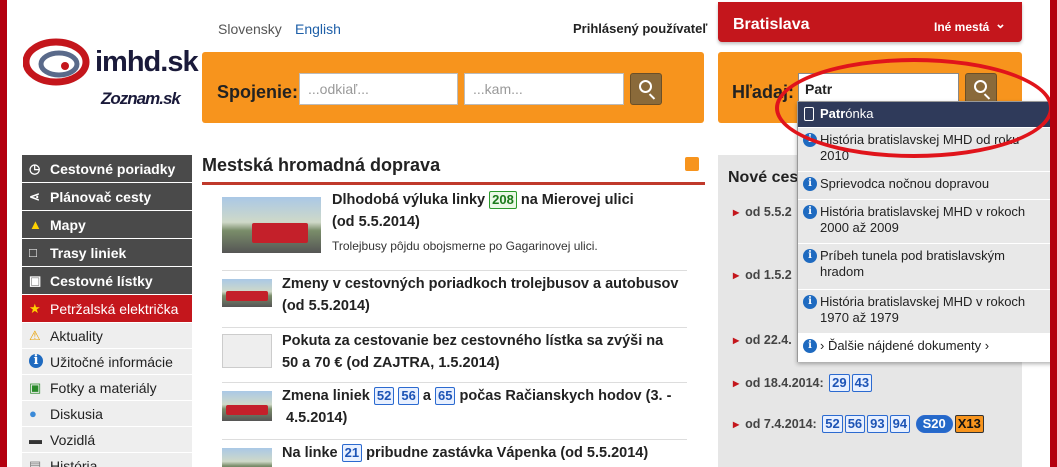 This screenshot has height=467, width=1057. Describe the element at coordinates (107, 388) in the screenshot. I see `sidebar-item-photos: ▣ Fotky a materiály` at that location.